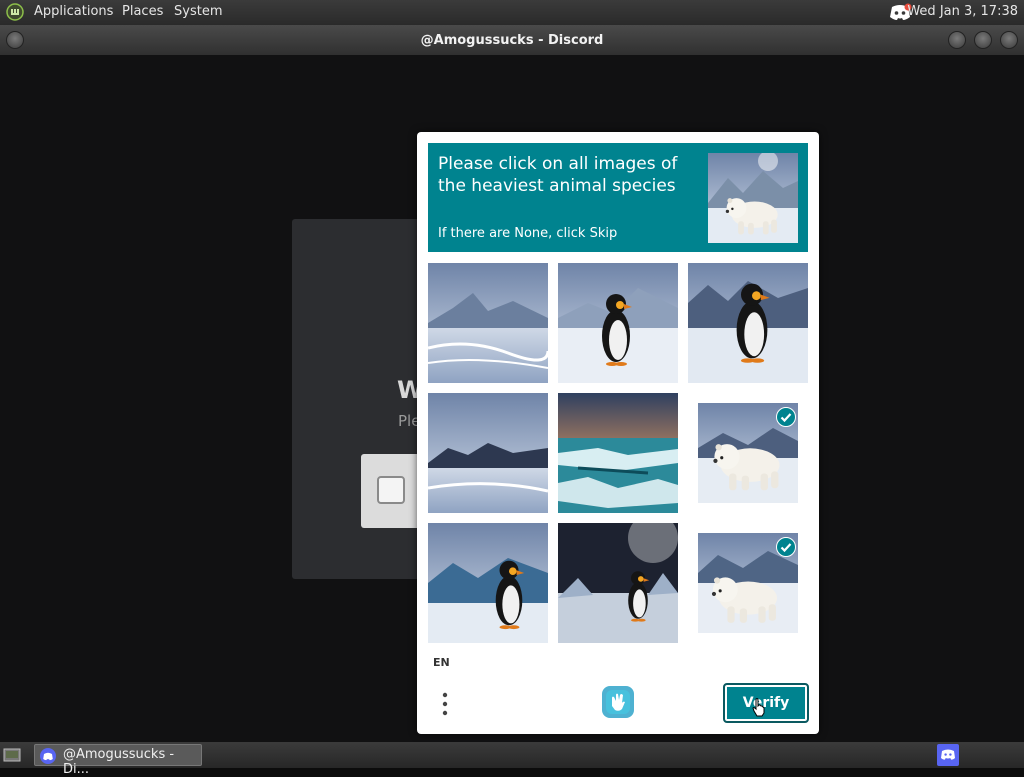 The width and height of the screenshot is (1024, 777). I want to click on example-image, so click(753, 198).